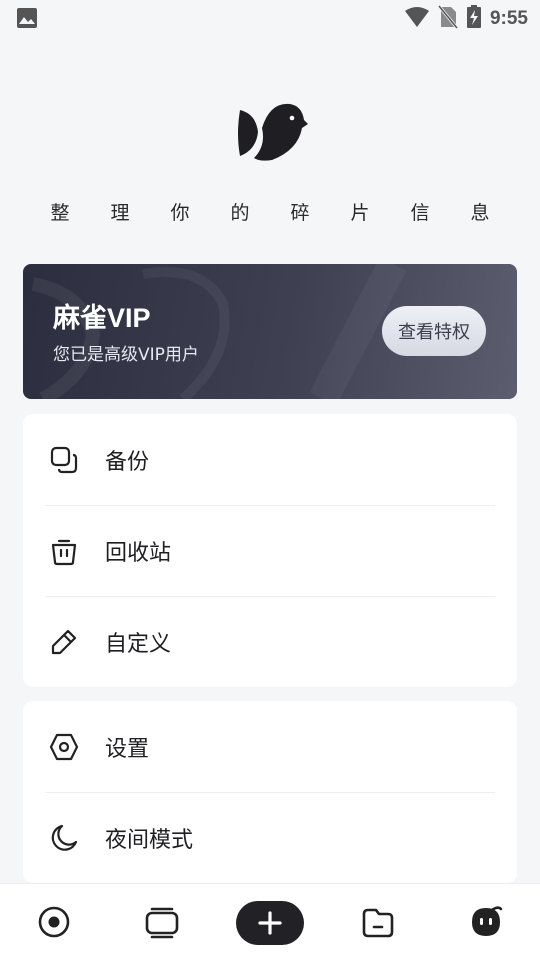 The height and width of the screenshot is (961, 540). I want to click on slogan-char: 息, so click(480, 213).